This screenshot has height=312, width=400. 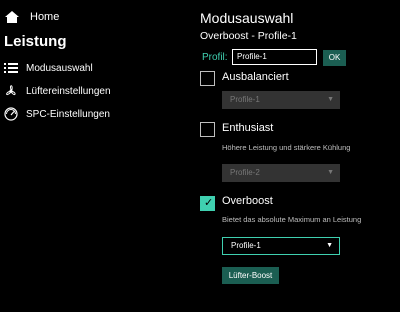 I want to click on overboost-profile-select: Profile-1 ▼, so click(x=281, y=246).